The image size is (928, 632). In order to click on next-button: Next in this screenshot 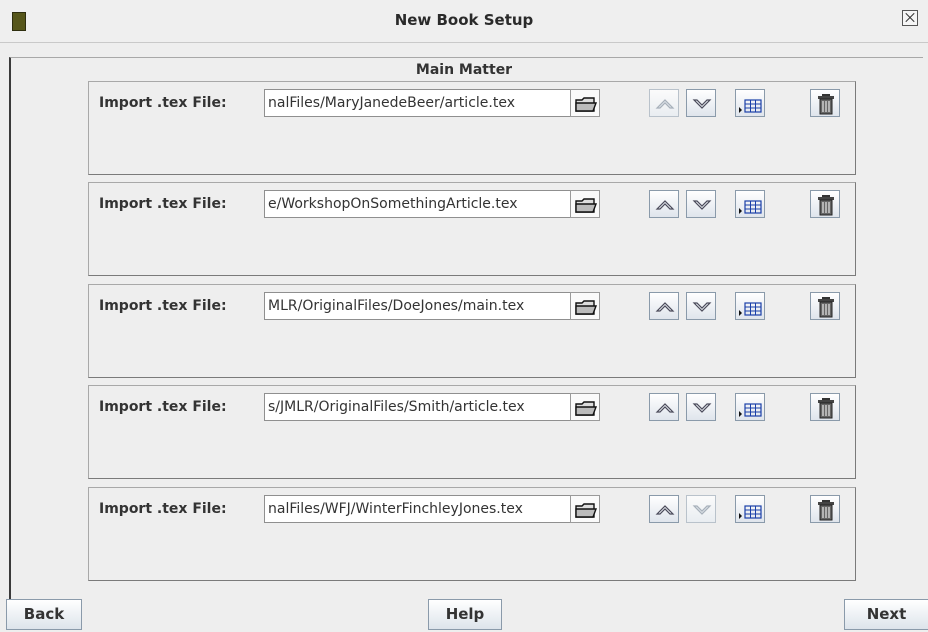, I will do `click(886, 614)`.